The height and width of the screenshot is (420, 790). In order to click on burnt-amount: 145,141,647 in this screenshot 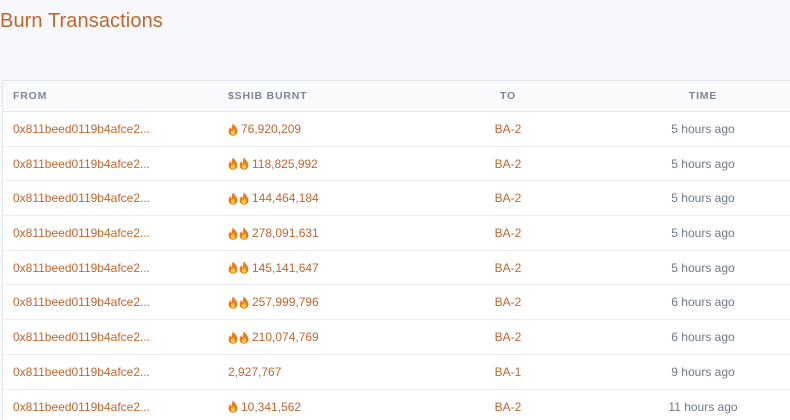, I will do `click(285, 267)`.